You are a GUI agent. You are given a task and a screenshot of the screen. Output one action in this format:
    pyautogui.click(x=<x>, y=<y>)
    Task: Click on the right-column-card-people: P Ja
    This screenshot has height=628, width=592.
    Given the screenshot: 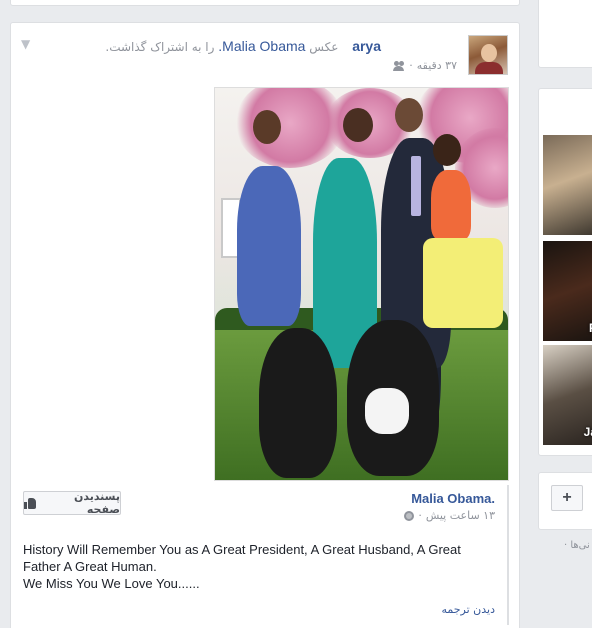 What is the action you would take?
    pyautogui.click(x=565, y=272)
    